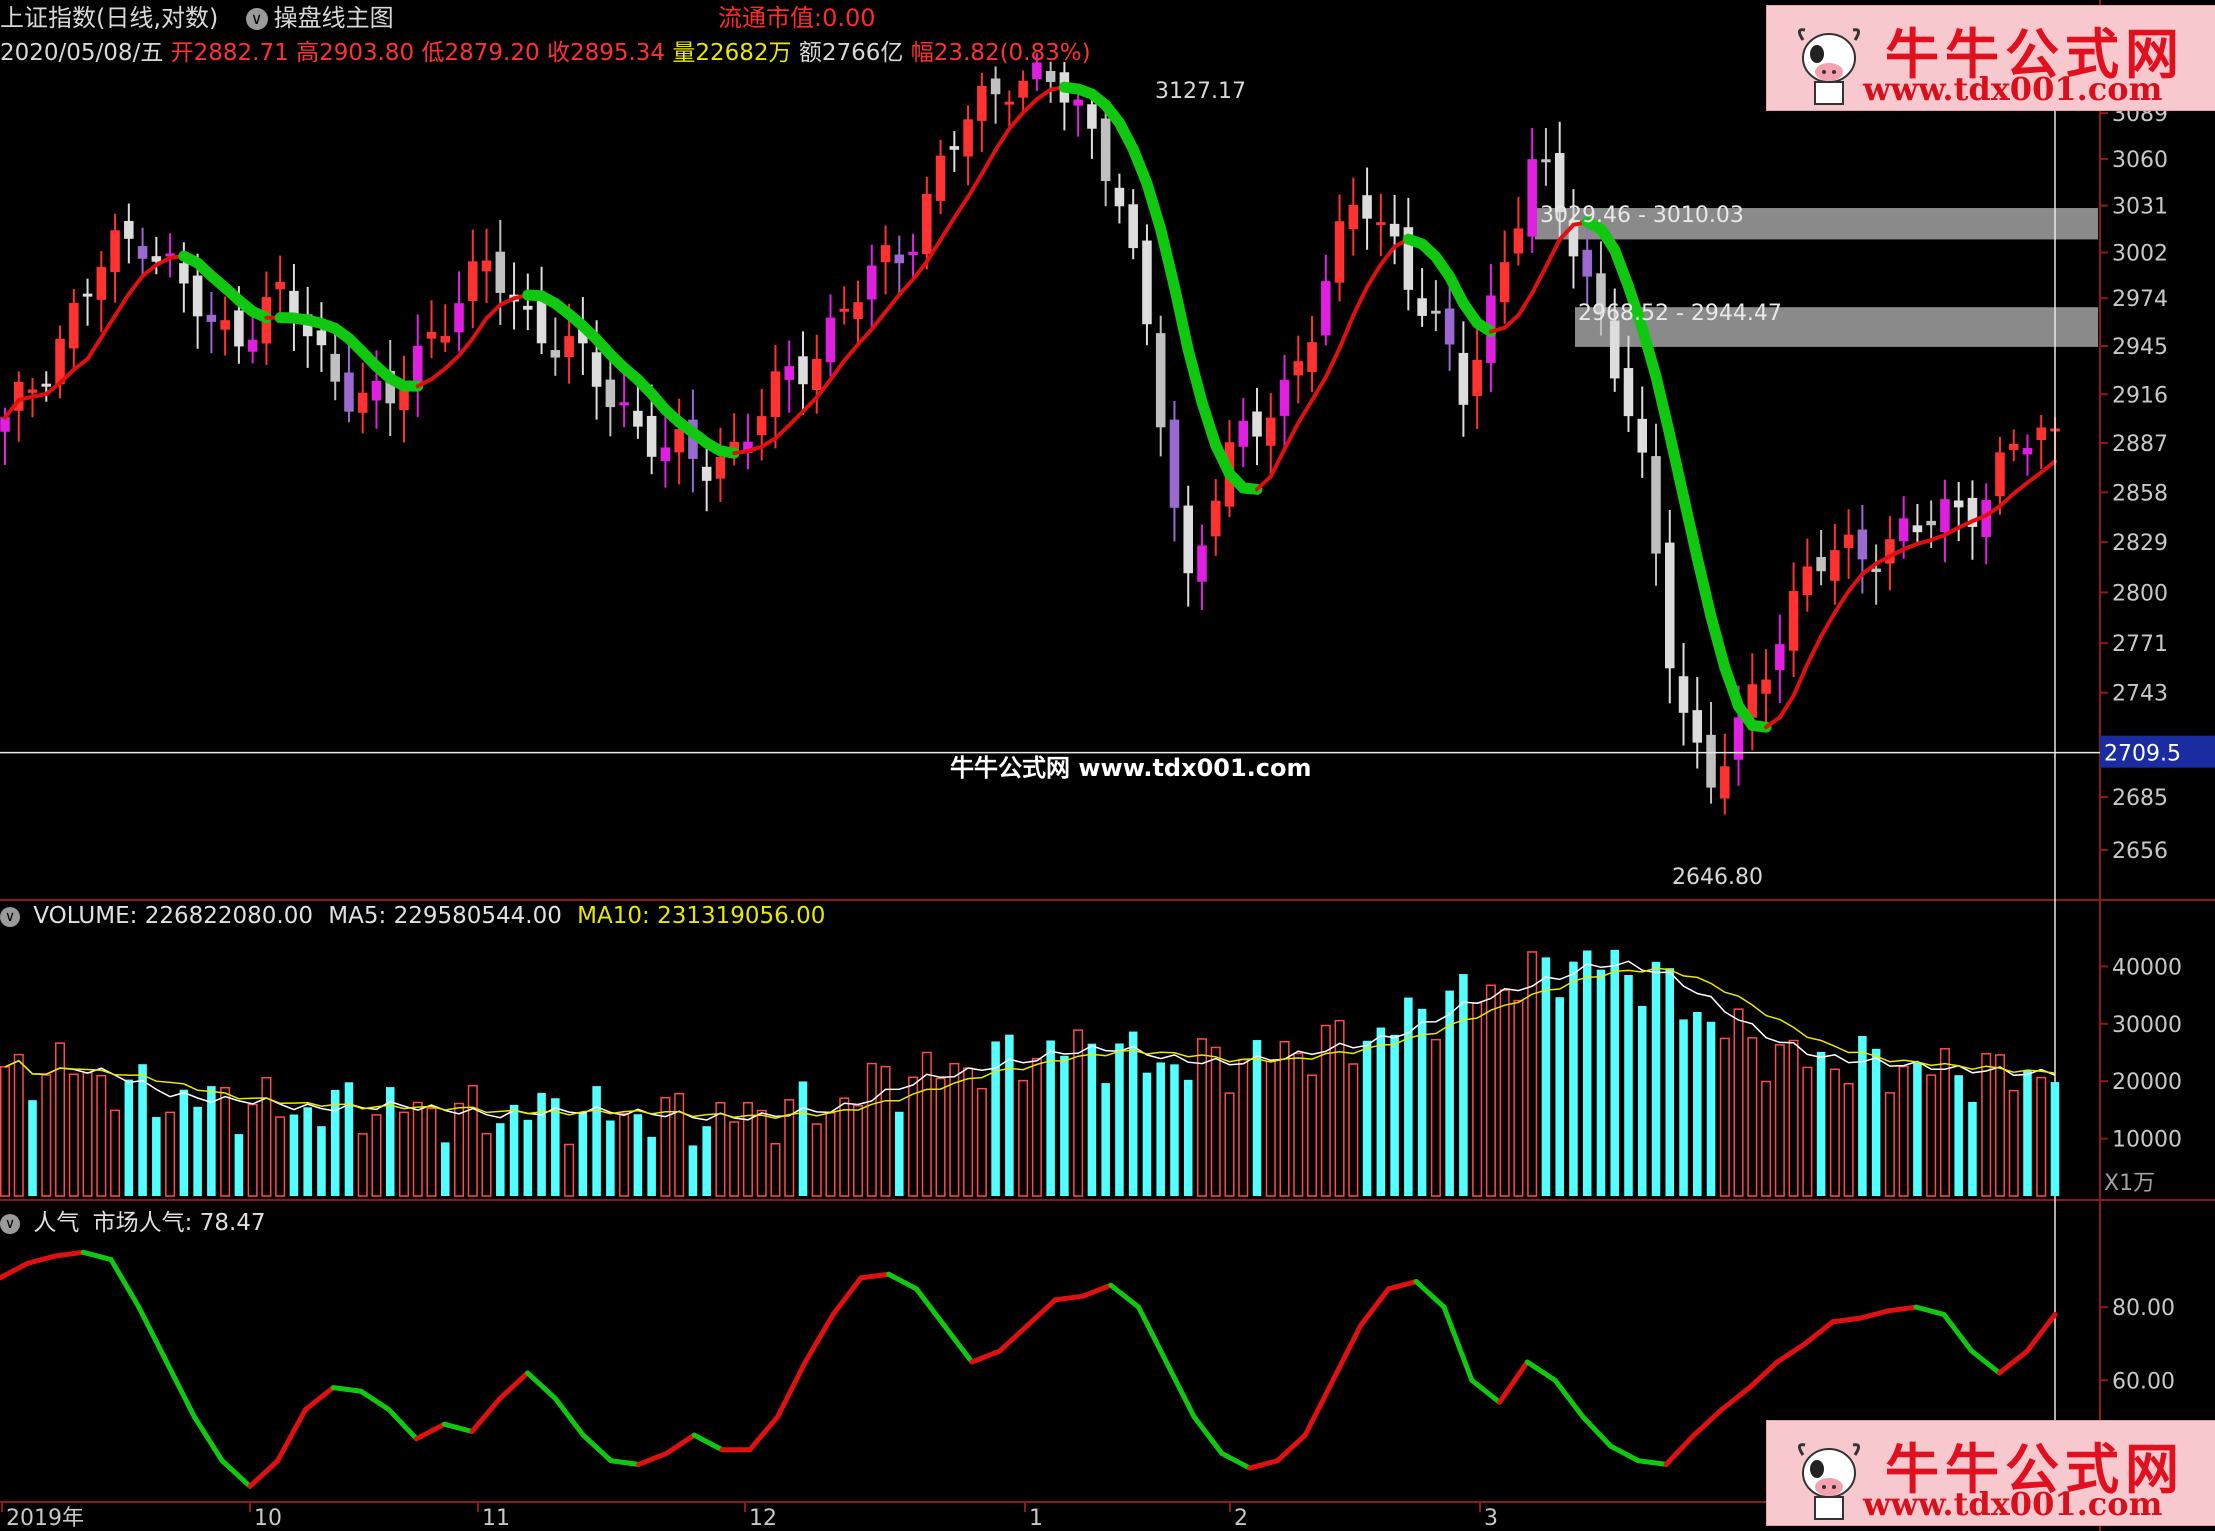  What do you see at coordinates (10, 916) in the screenshot?
I see `volume-menu-icon: ∨` at bounding box center [10, 916].